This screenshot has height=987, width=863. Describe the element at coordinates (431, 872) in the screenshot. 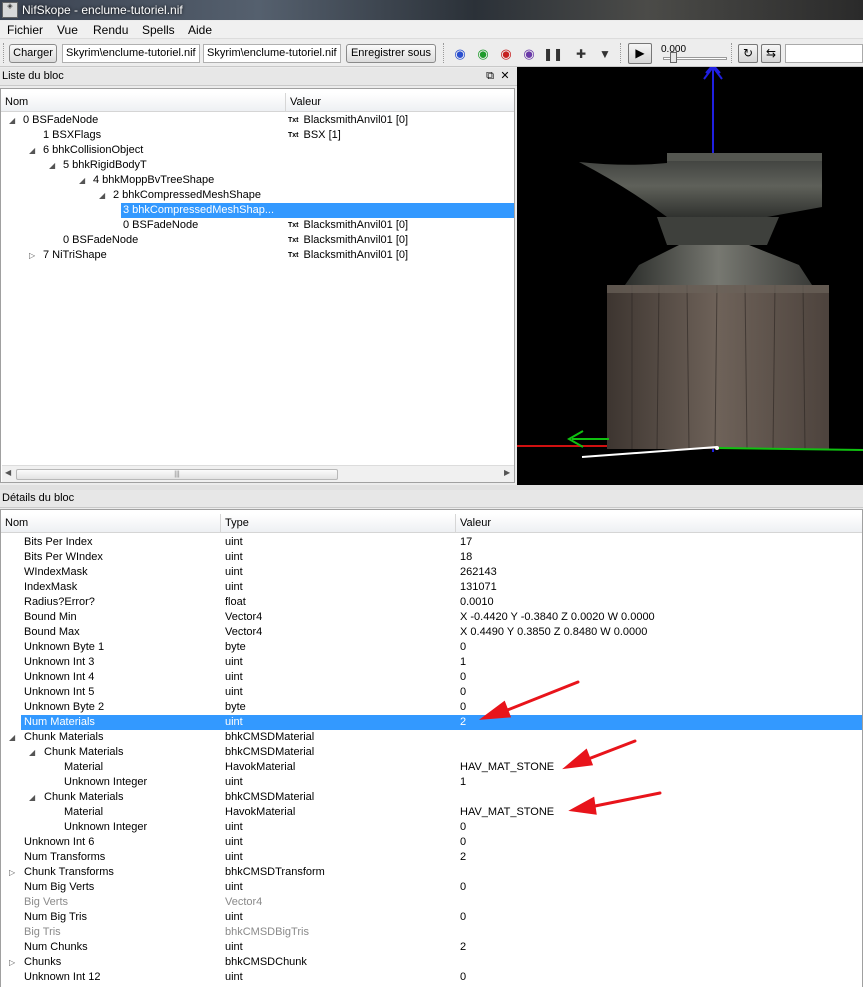

I see `detail-row: ▷ Chunk Transforms bhkCMSDTransform` at that location.